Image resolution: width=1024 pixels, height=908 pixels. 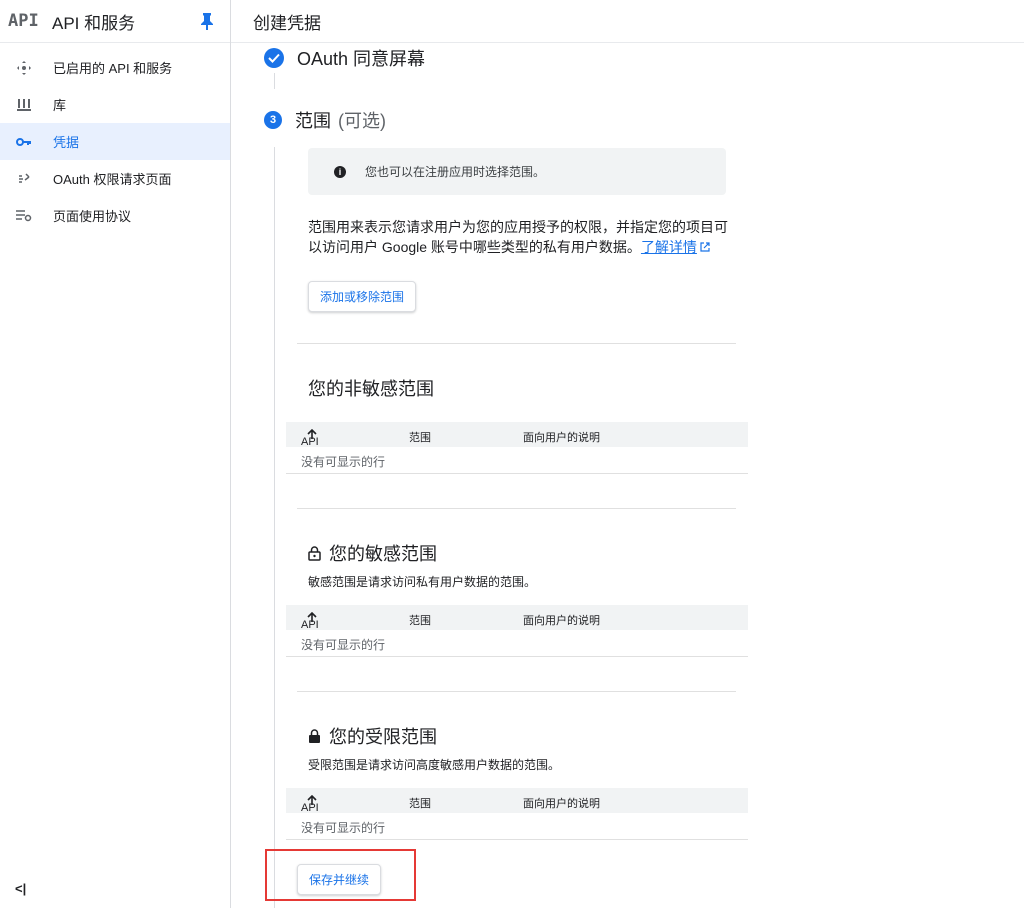 What do you see at coordinates (23, 21) in the screenshot?
I see `api-logo: API` at bounding box center [23, 21].